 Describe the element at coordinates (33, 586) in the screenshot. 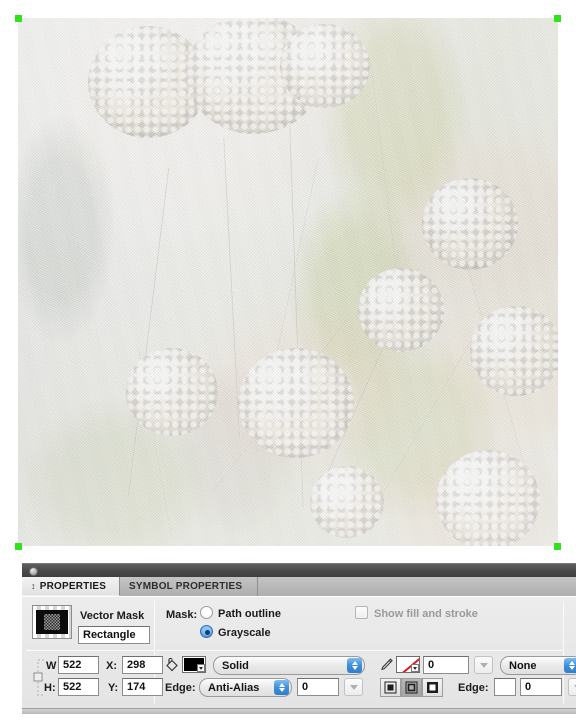

I see `tab-grip-icon: ↕` at that location.